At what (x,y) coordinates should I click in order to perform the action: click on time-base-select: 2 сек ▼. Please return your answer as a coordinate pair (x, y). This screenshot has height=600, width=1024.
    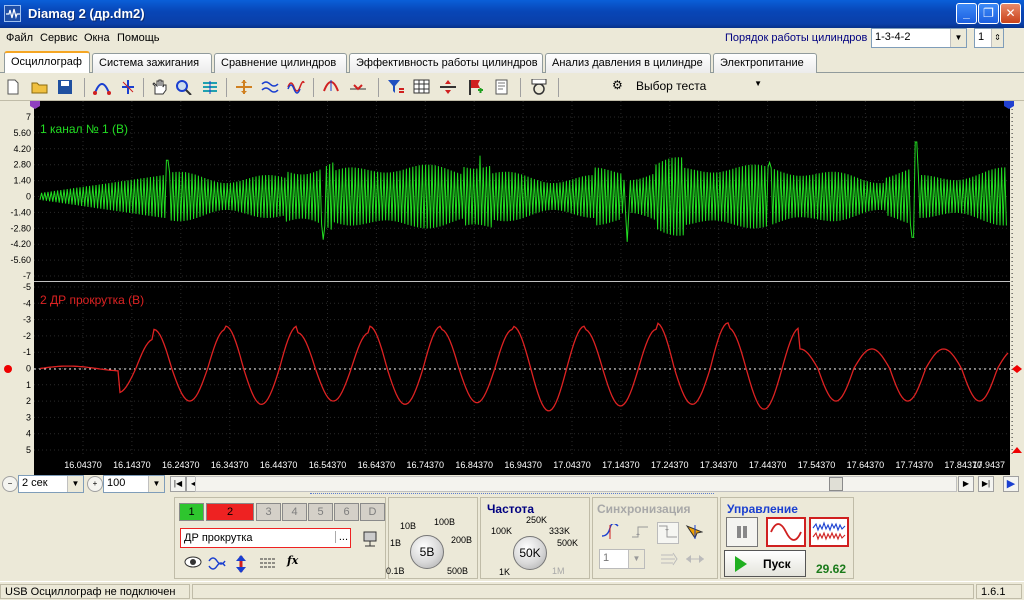
    Looking at the image, I should click on (51, 484).